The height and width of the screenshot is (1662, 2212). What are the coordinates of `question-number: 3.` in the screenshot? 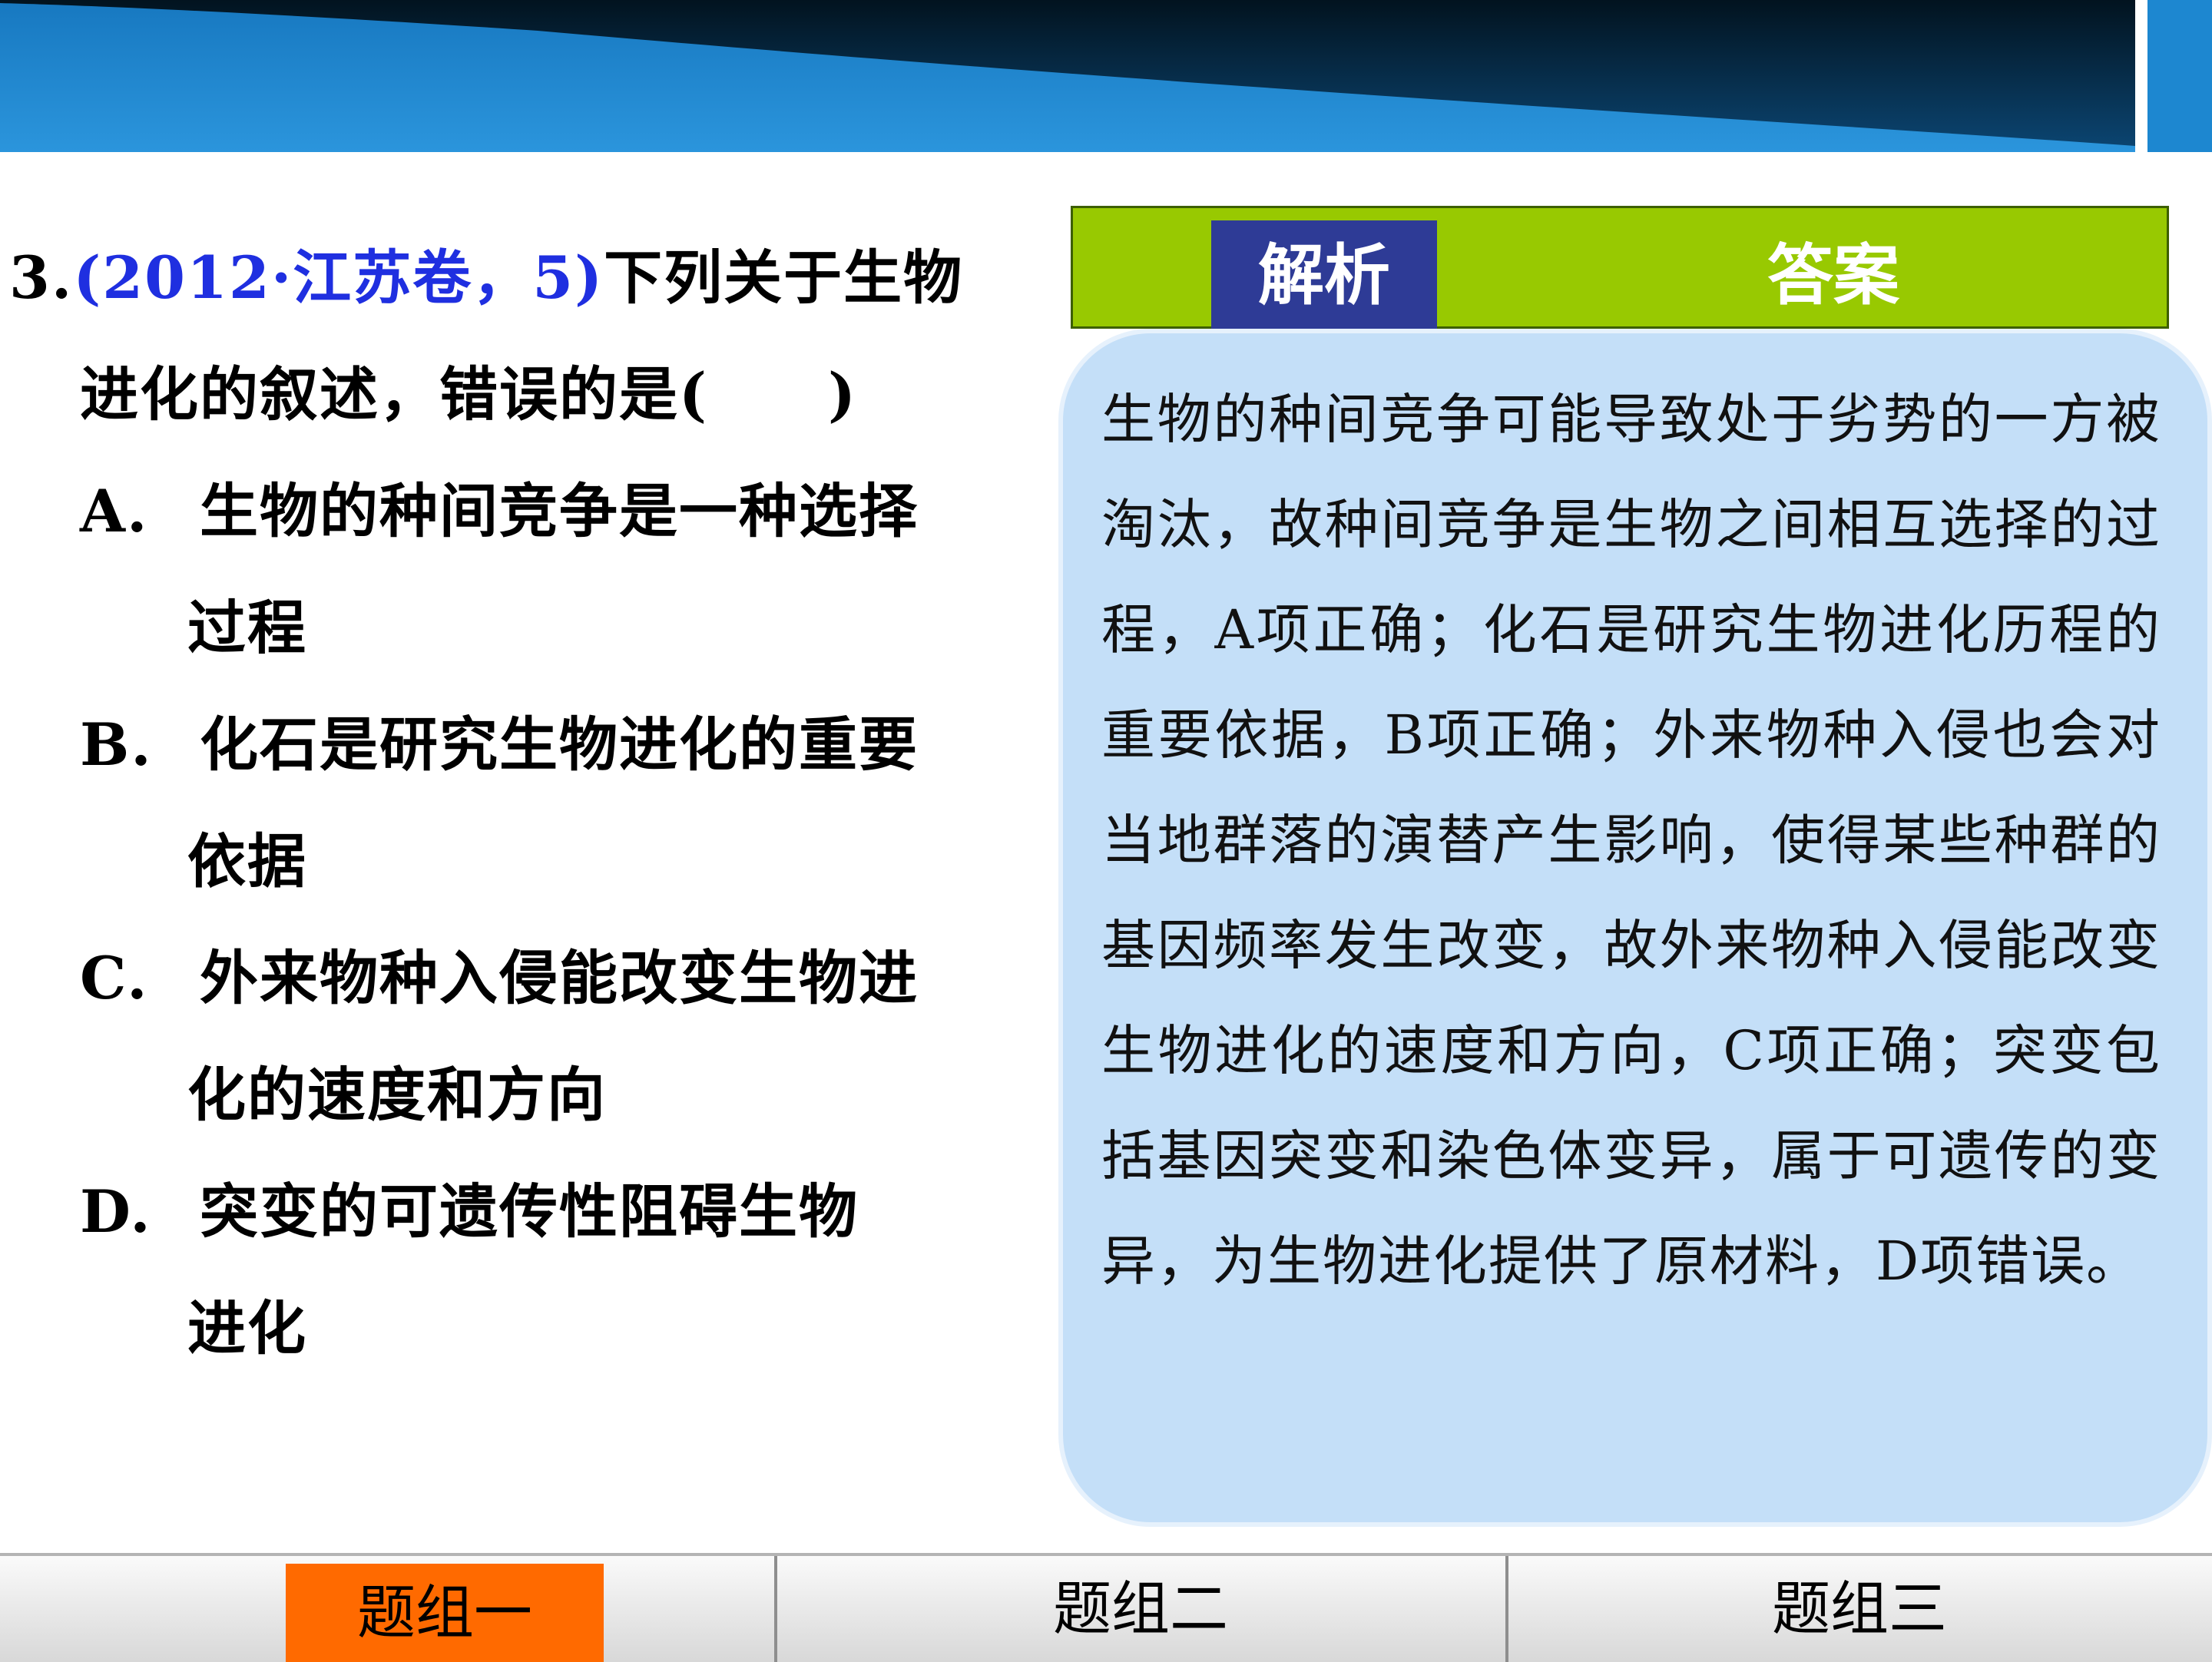 It's located at (41, 277).